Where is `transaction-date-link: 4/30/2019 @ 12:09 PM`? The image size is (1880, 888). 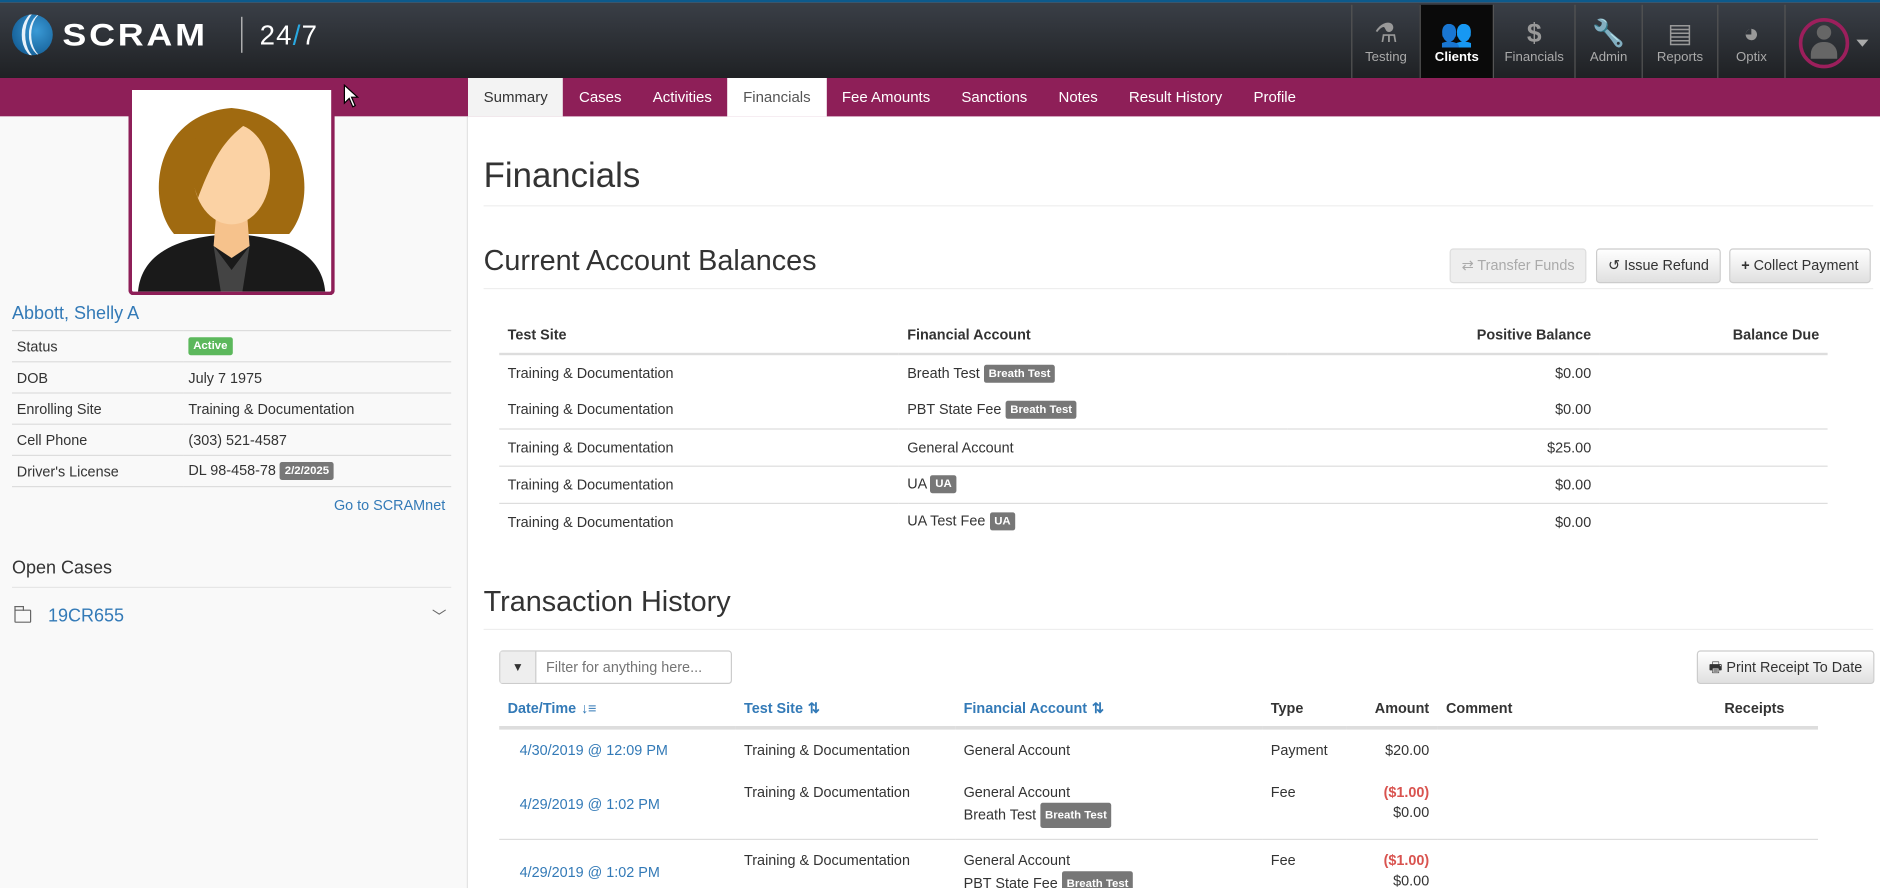
transaction-date-link: 4/30/2019 @ 12:09 PM is located at coordinates (617, 749).